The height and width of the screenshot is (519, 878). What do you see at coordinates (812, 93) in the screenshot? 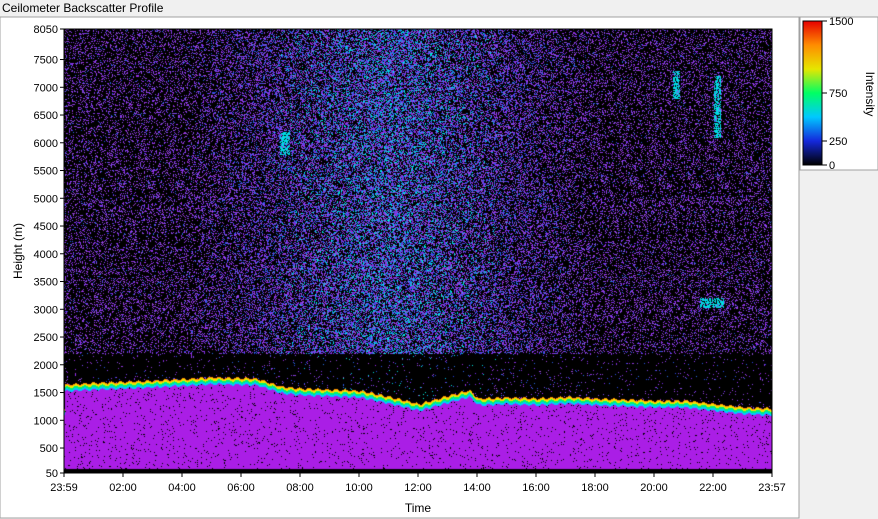
I see `colorbar-gradient` at bounding box center [812, 93].